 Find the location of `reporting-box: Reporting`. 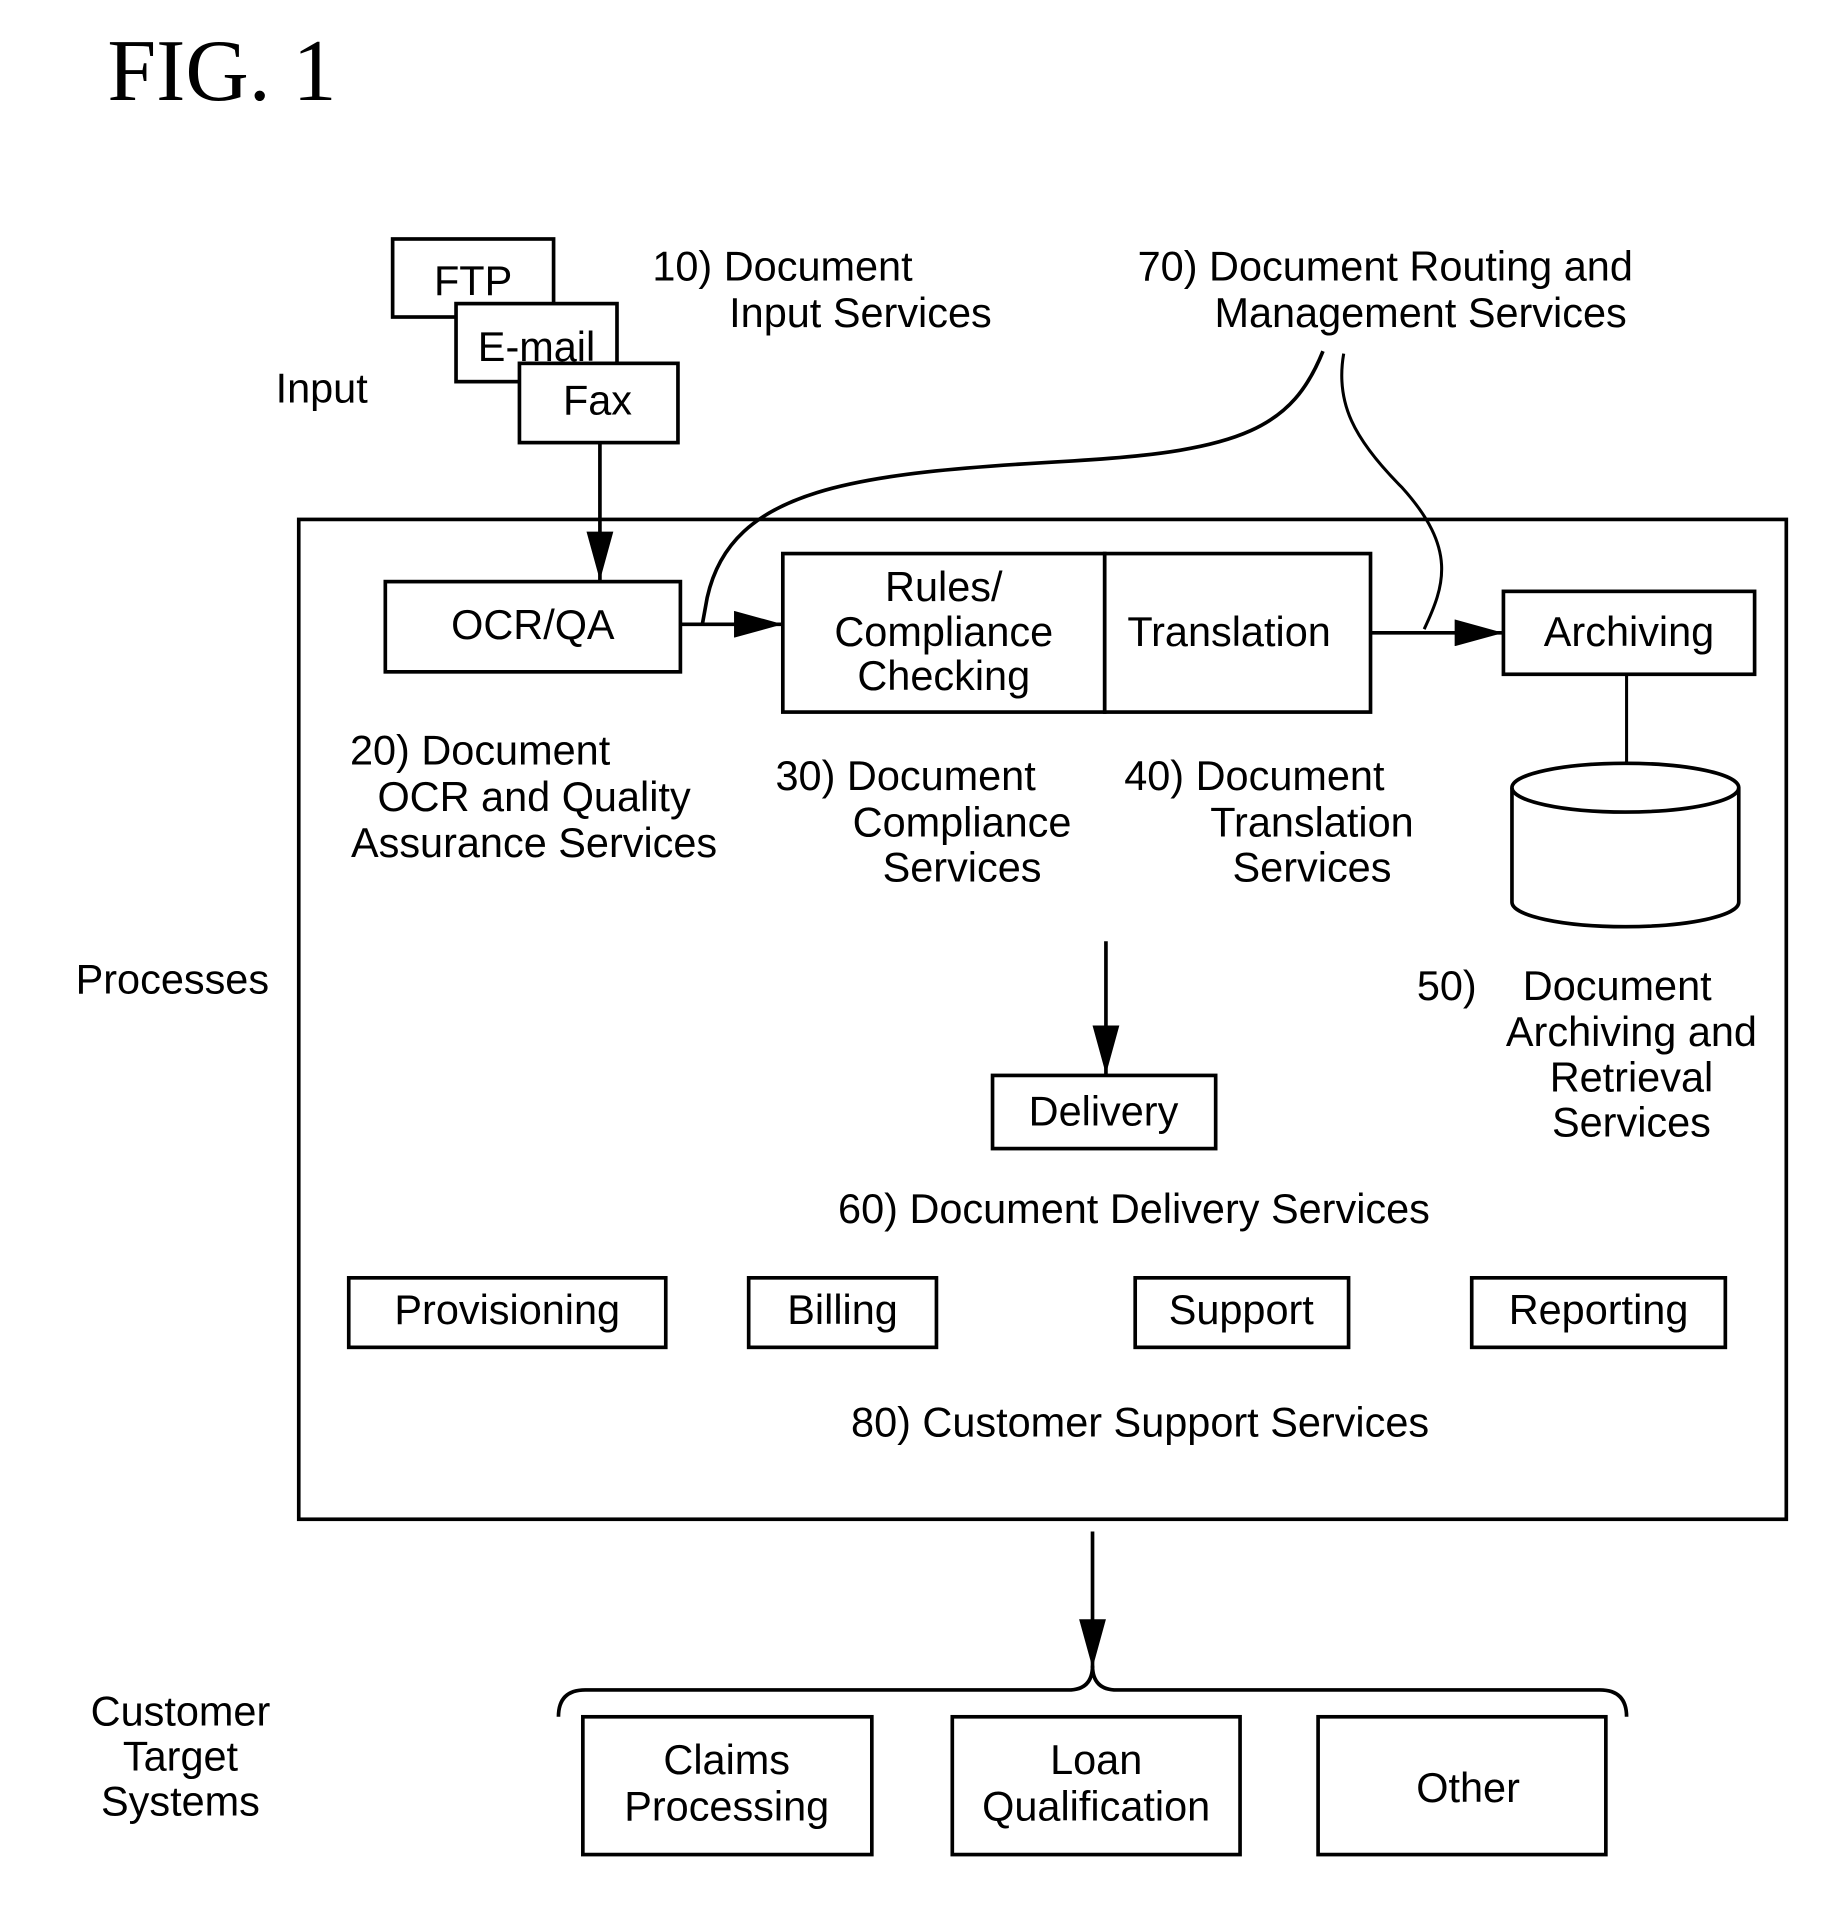

reporting-box: Reporting is located at coordinates (1598, 1313).